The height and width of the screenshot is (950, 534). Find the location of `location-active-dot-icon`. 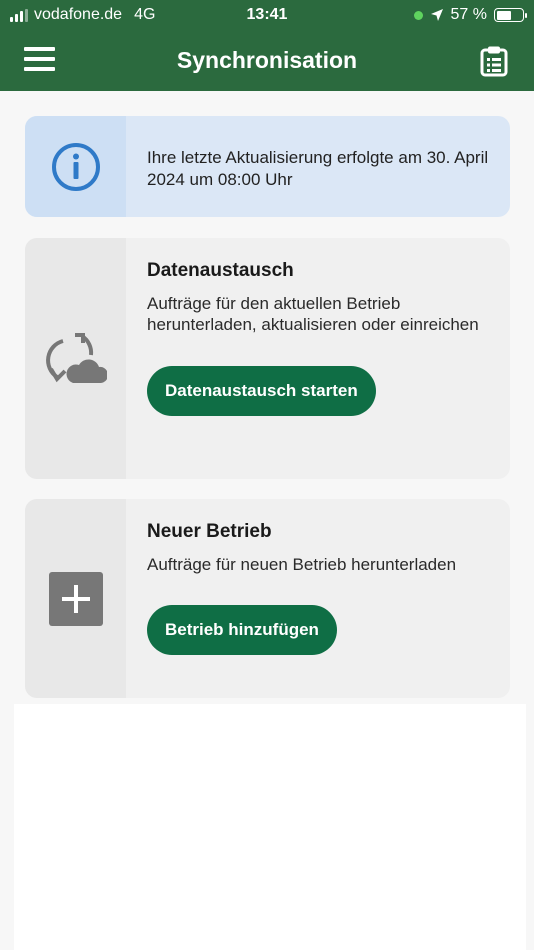

location-active-dot-icon is located at coordinates (418, 15).